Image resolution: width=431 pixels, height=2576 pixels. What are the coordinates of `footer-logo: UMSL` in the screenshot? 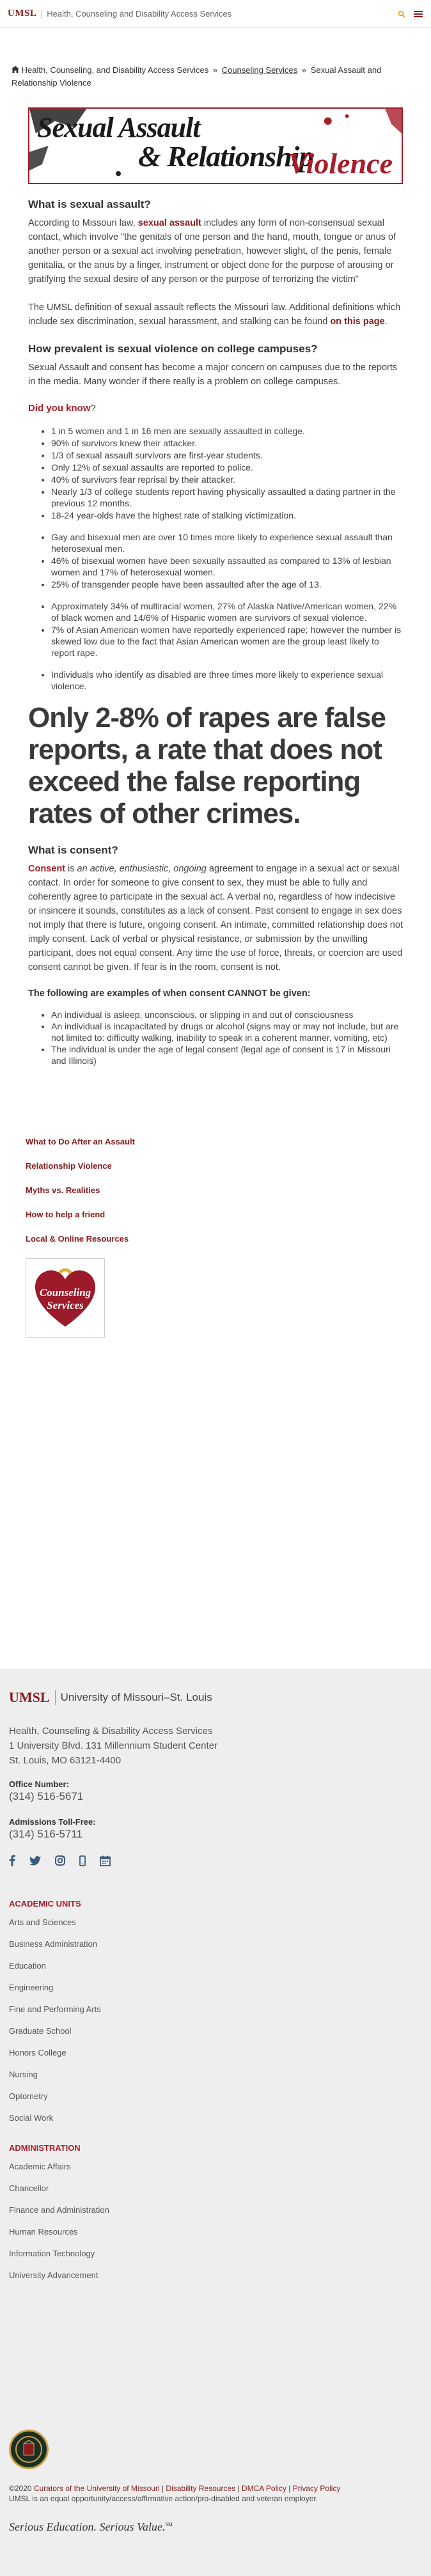 It's located at (29, 1697).